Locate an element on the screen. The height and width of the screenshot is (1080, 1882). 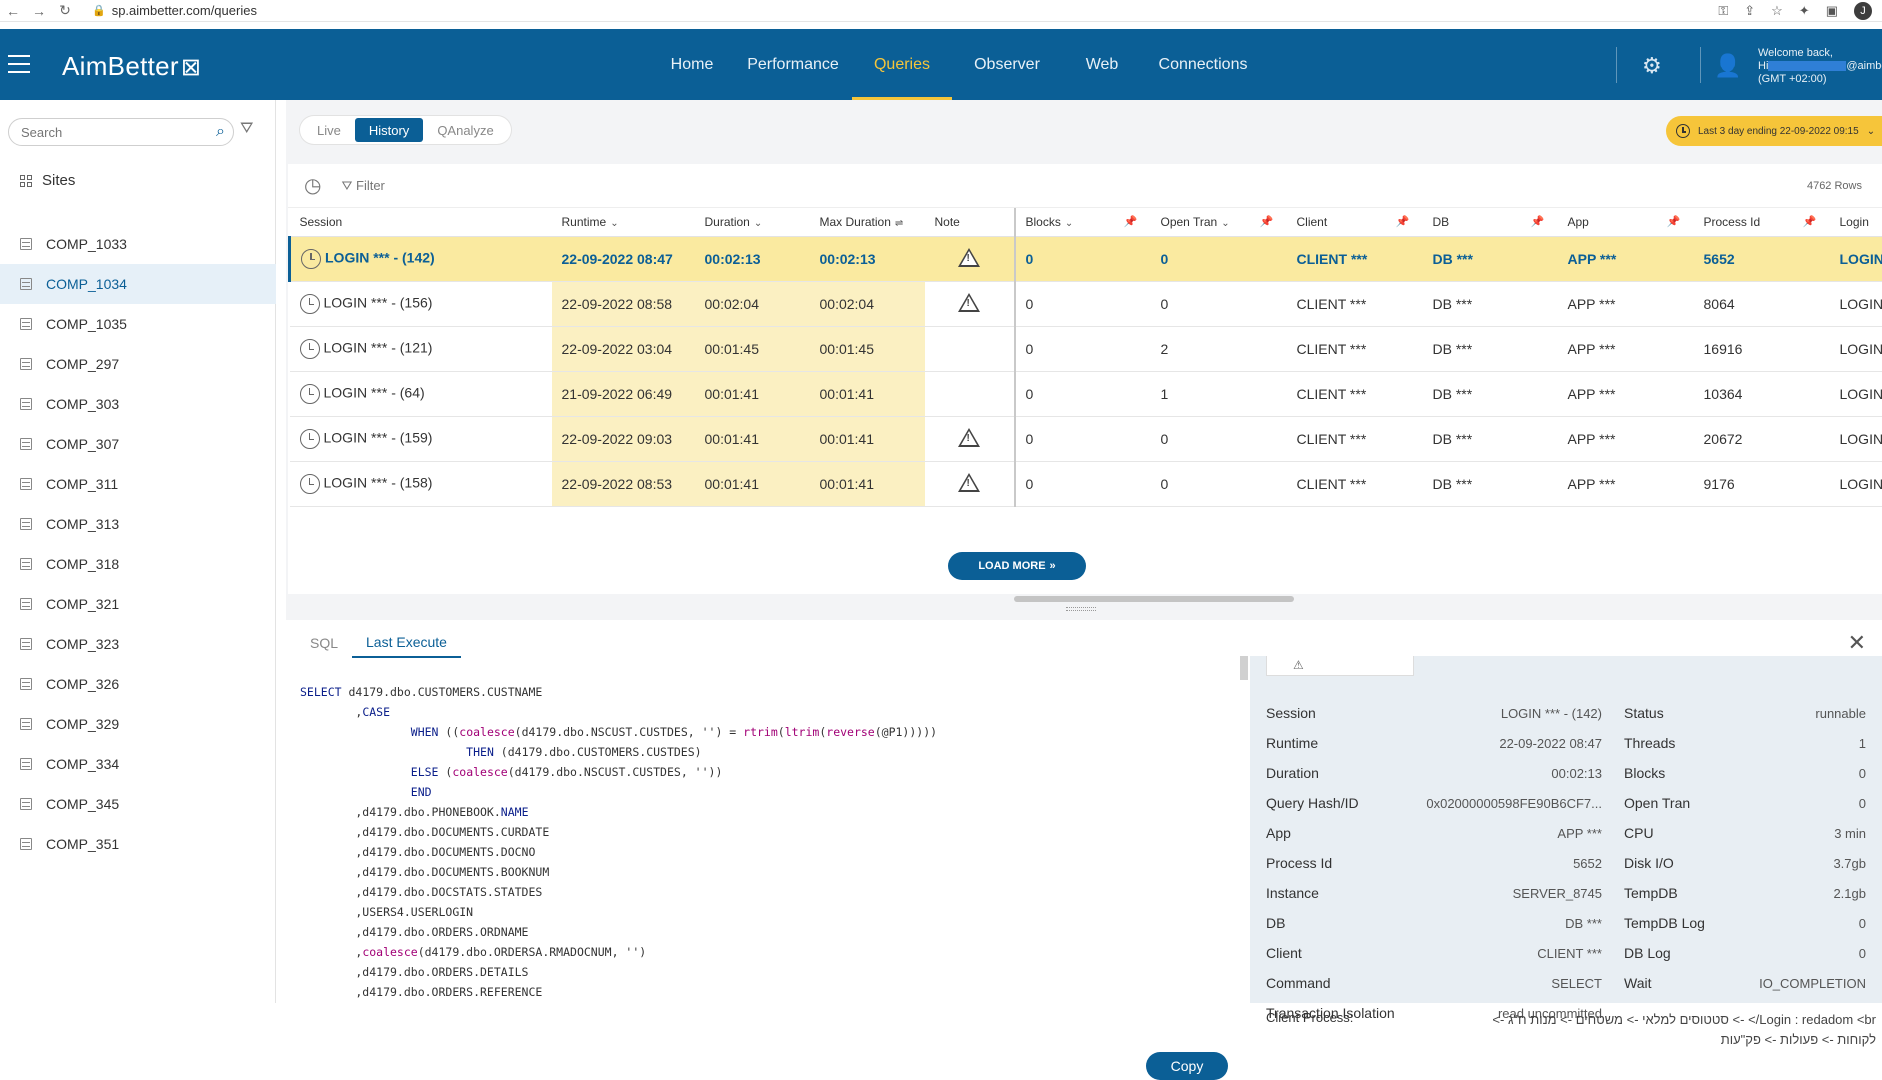
filter-icon: ⛛ is located at coordinates (246, 129).